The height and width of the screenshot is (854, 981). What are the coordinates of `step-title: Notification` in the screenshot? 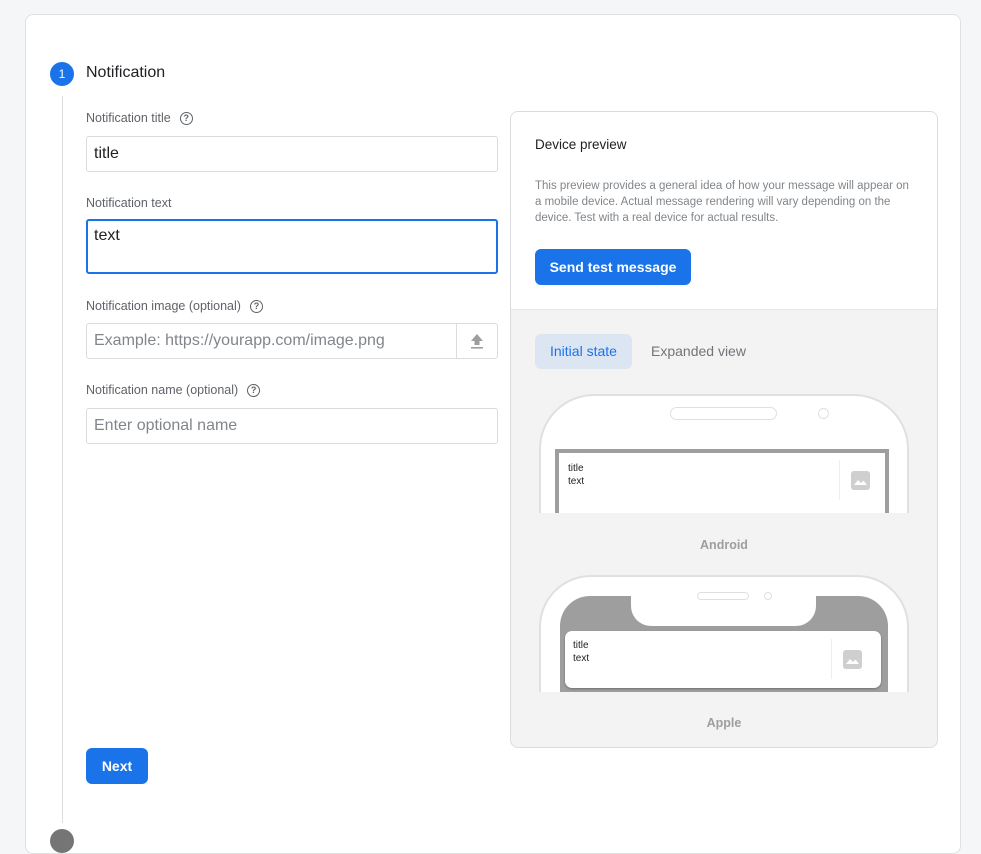 It's located at (126, 72).